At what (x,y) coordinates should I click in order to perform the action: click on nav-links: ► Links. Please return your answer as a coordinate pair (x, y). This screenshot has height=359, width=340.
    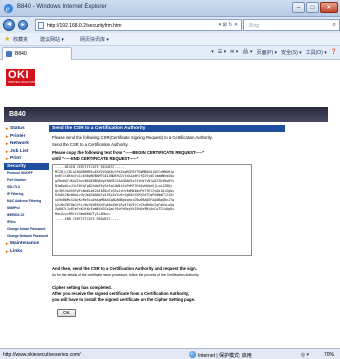
    Looking at the image, I should click on (26, 252).